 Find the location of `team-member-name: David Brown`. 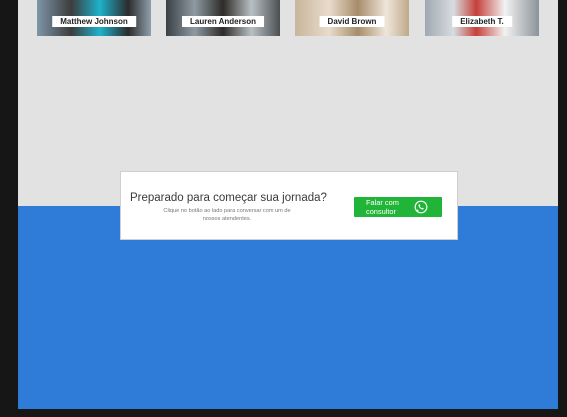

team-member-name: David Brown is located at coordinates (352, 21).